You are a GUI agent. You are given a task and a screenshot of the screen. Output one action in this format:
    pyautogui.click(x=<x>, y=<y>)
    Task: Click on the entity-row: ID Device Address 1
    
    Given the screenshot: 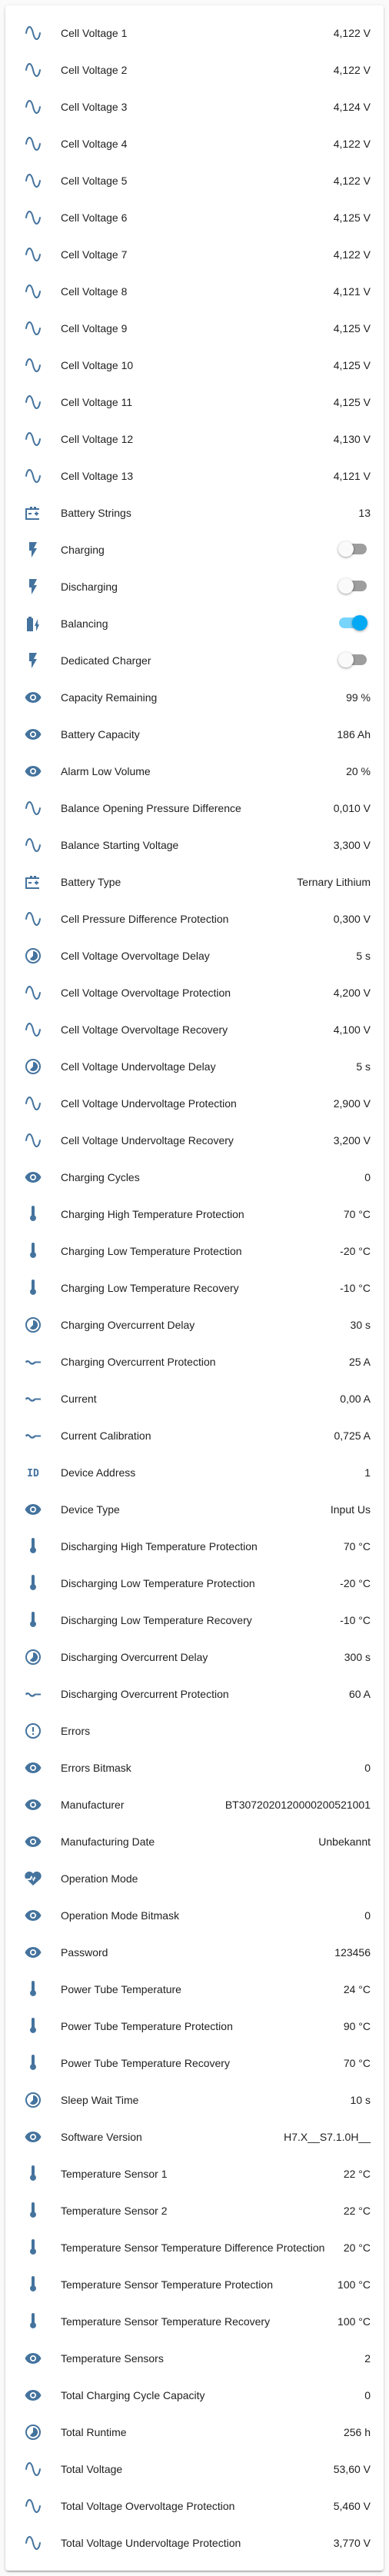 What is the action you would take?
    pyautogui.click(x=194, y=1473)
    